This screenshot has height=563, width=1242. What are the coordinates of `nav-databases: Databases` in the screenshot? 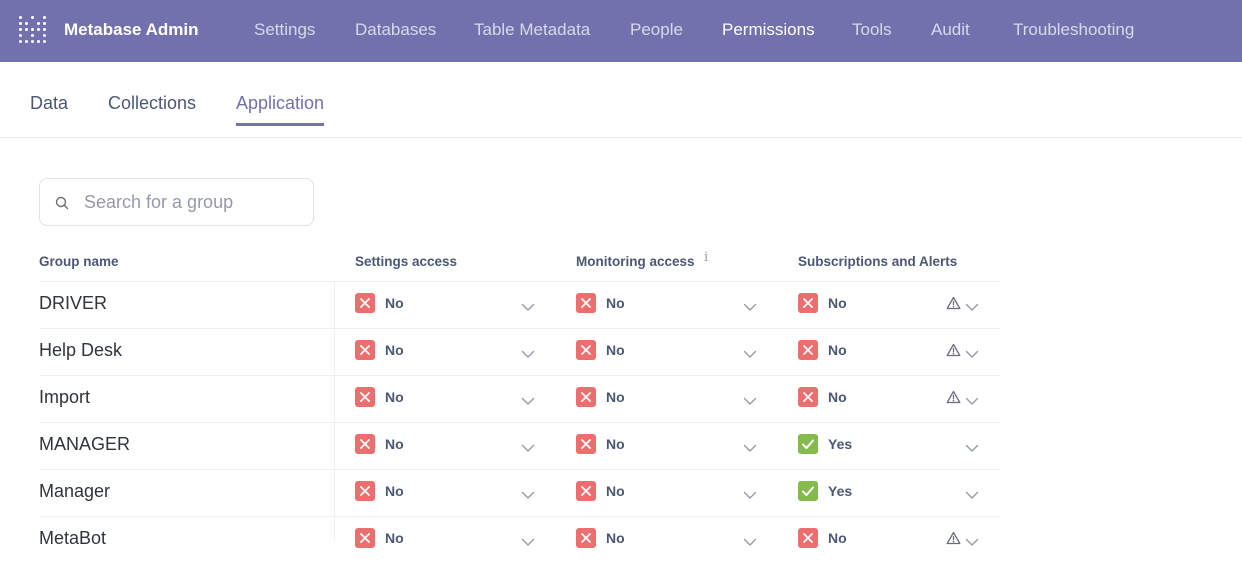 It's located at (395, 30).